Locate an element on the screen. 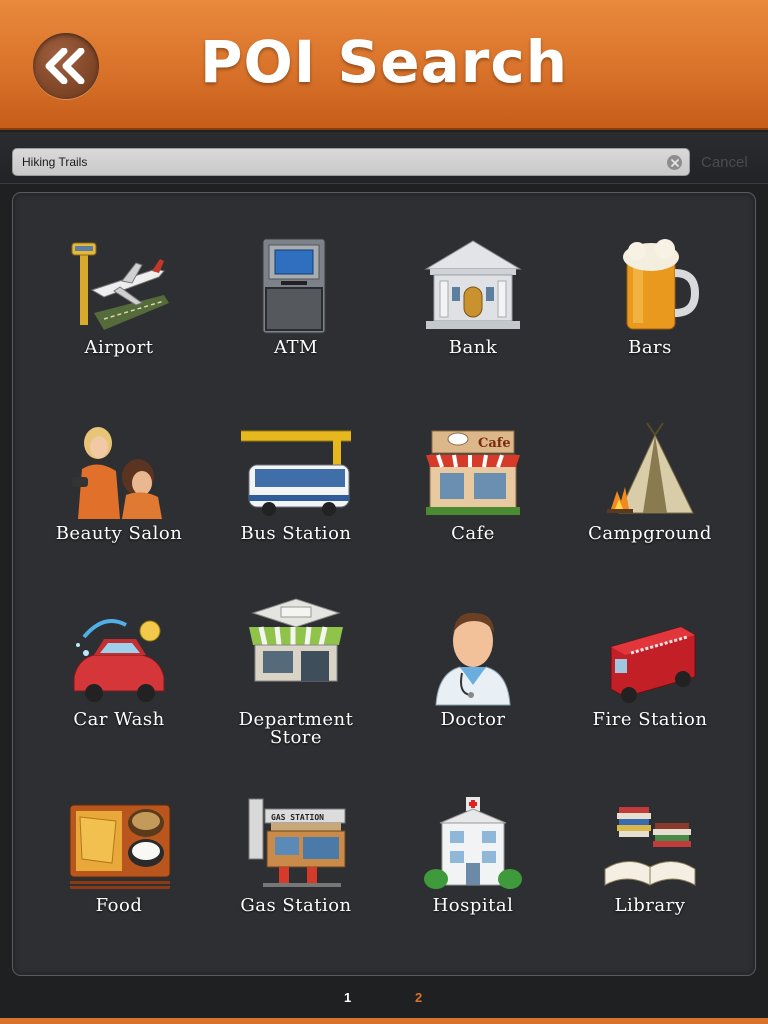 The width and height of the screenshot is (768, 1024). bank-icon is located at coordinates (473, 284).